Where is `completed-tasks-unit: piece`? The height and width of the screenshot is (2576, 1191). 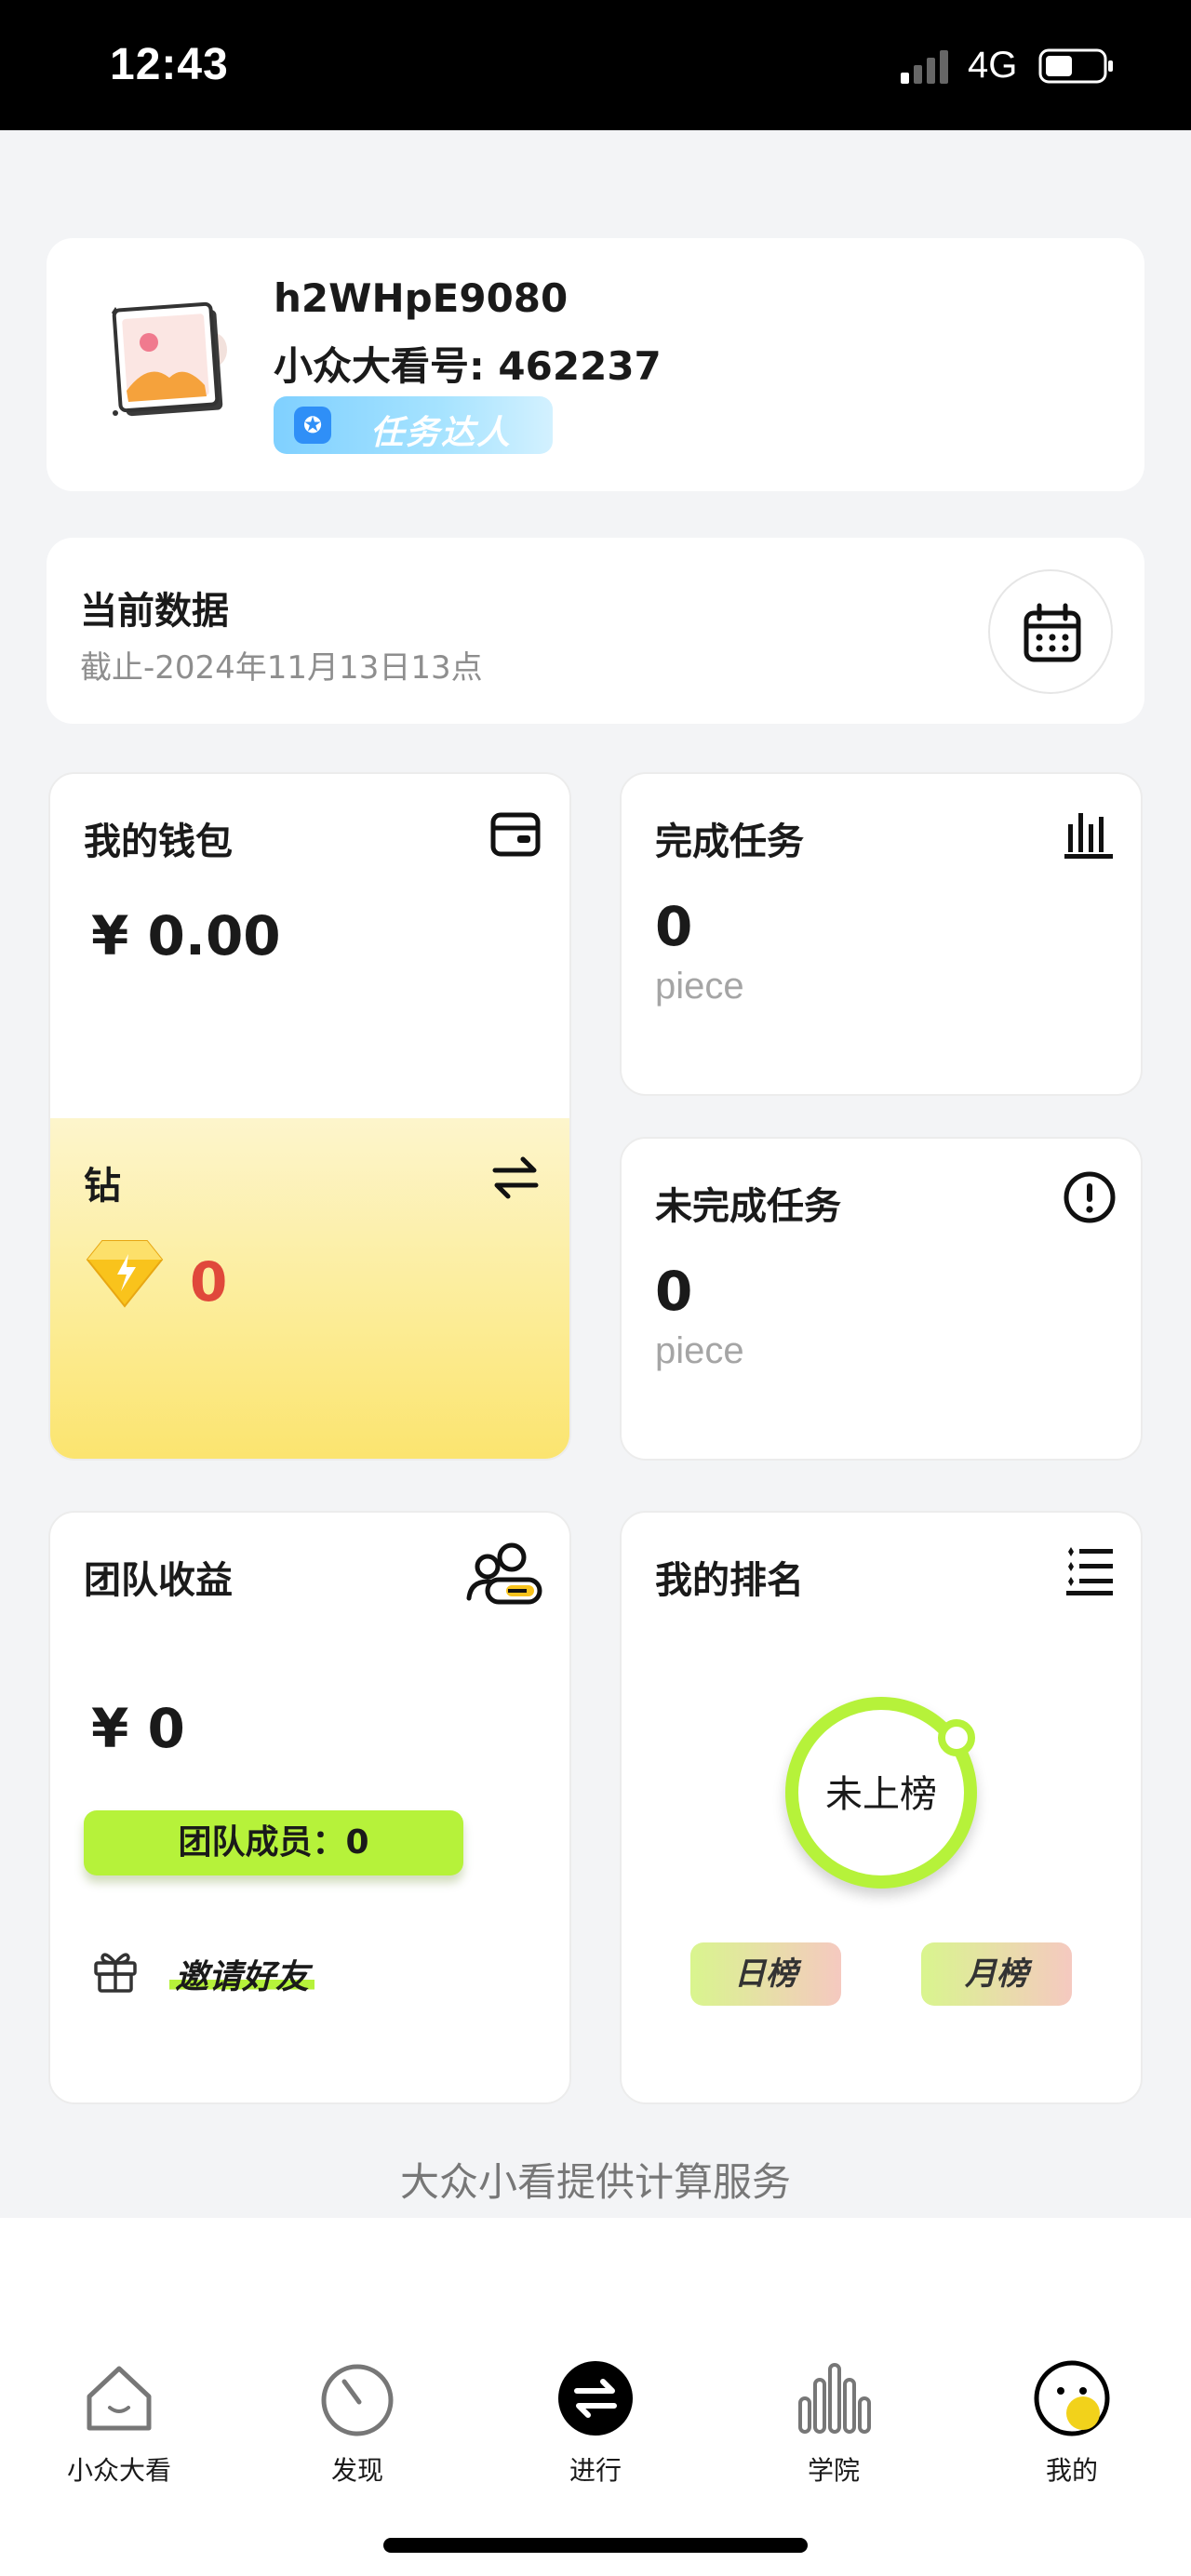
completed-tasks-unit: piece is located at coordinates (699, 986).